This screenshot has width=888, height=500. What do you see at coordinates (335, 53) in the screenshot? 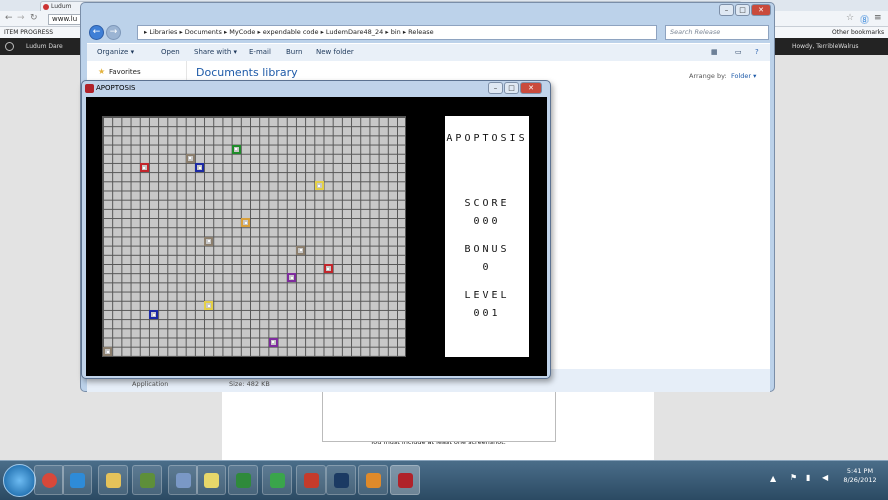
I see `new-folder-button: New folder` at bounding box center [335, 53].